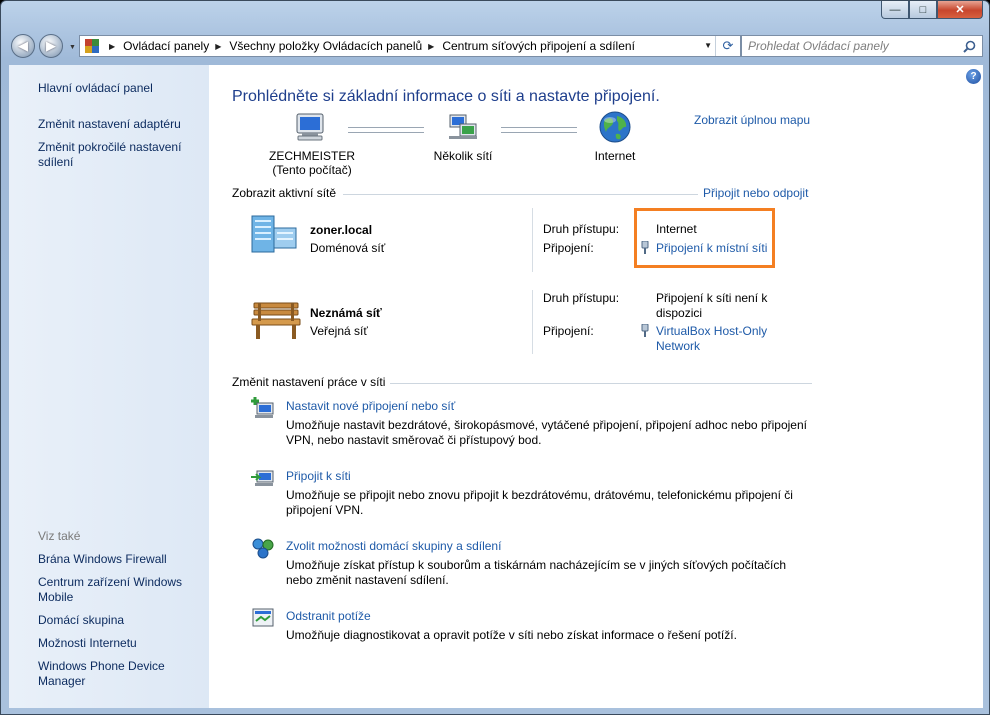 The height and width of the screenshot is (715, 990). I want to click on task-new-connection-link: Nastavit nové připojení nebo síť, so click(370, 406).